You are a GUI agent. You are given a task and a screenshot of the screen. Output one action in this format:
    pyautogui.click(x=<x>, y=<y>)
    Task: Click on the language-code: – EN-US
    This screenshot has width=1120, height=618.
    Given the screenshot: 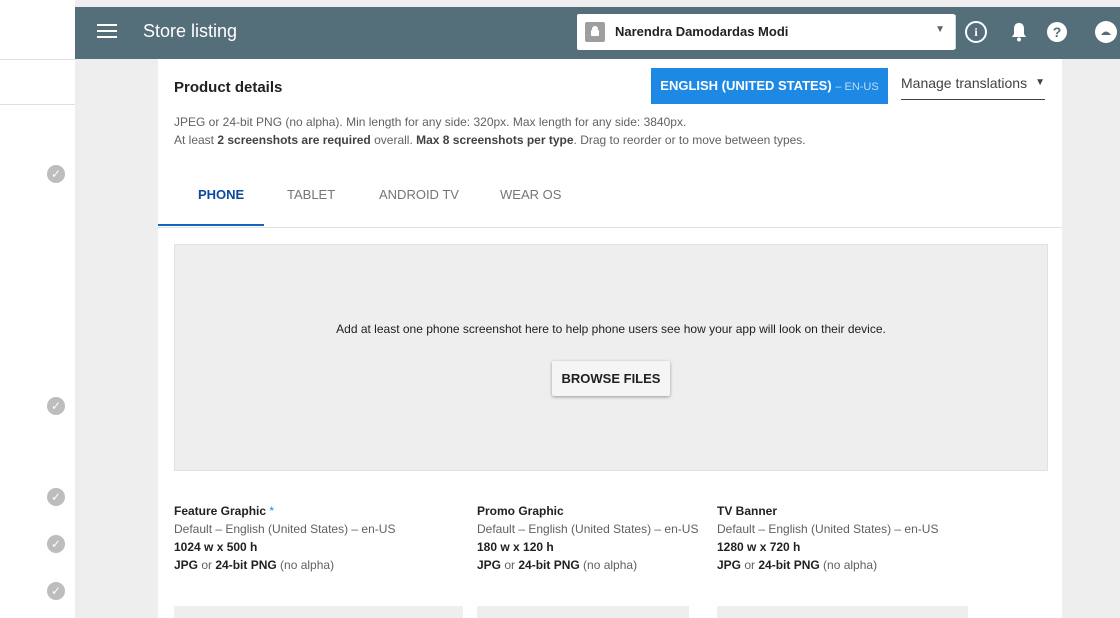 What is the action you would take?
    pyautogui.click(x=857, y=87)
    